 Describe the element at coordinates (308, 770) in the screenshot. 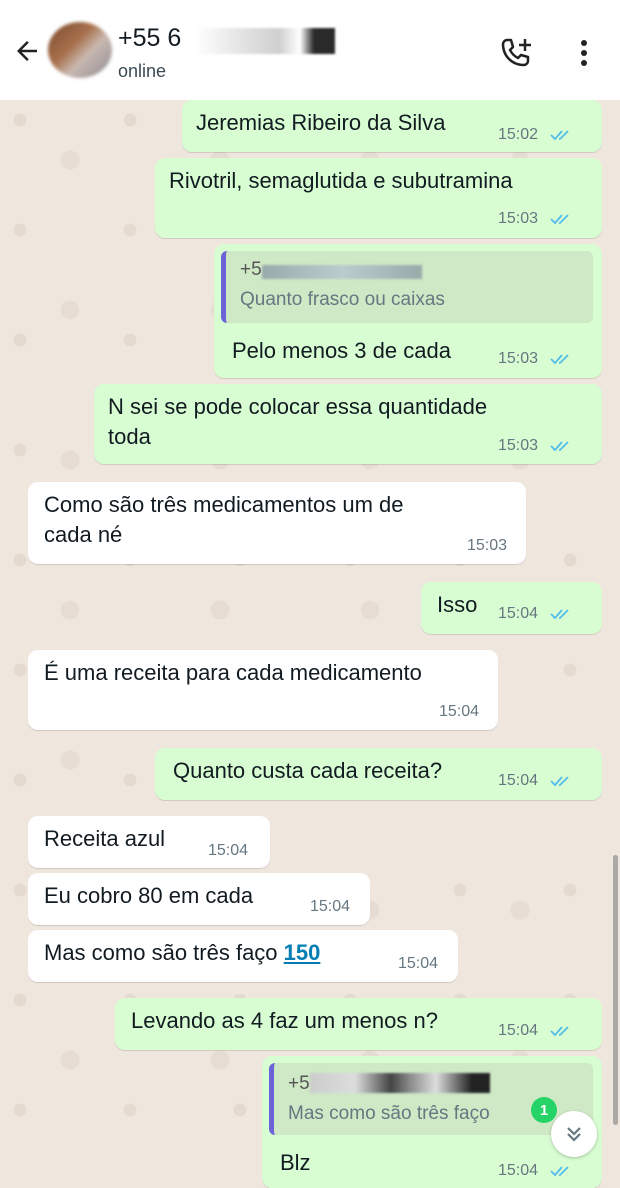

I see `message-text: Quanto custa cada receita?` at that location.